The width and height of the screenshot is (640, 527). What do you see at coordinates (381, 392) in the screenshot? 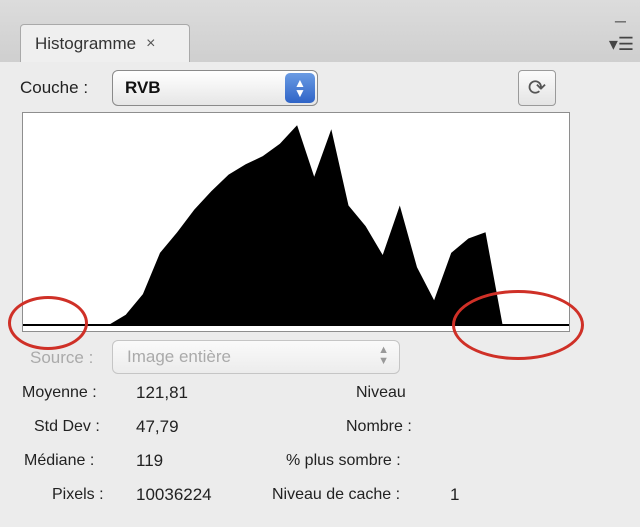
I see `level-label: Niveau` at bounding box center [381, 392].